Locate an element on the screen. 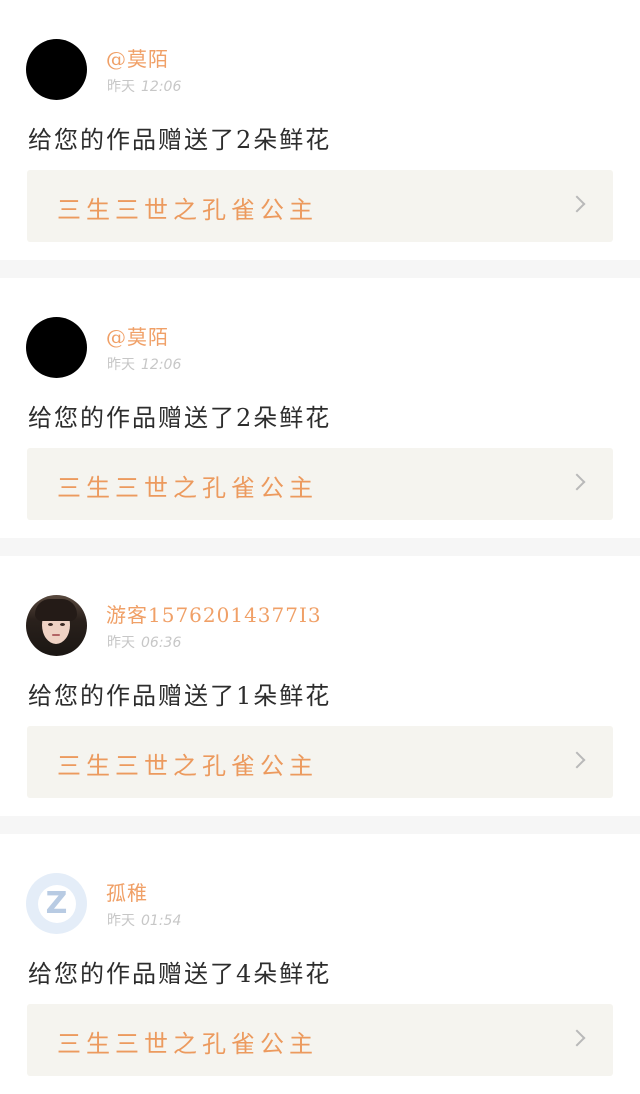  gift-message: 给您的作品赠送了4朵鲜花 is located at coordinates (180, 974).